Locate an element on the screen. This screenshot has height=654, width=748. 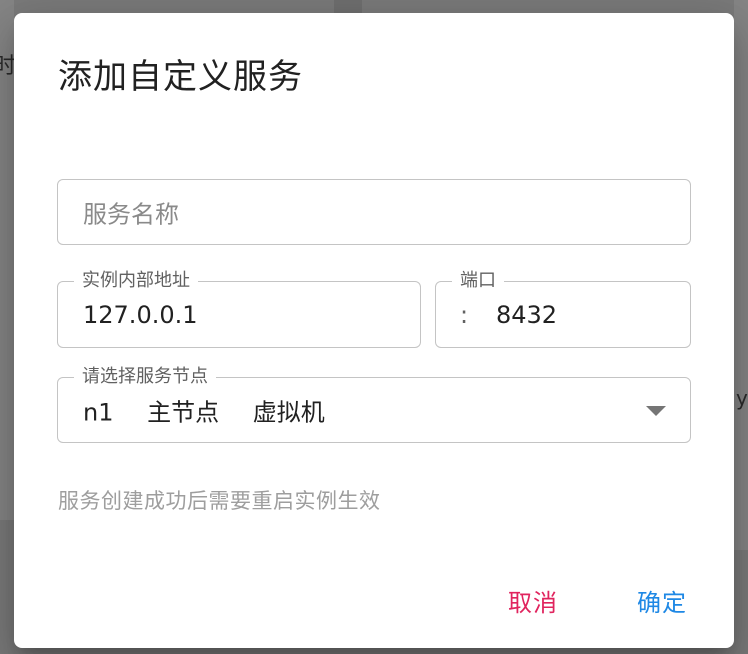
service-node-select: 请选择服务节点 n1 主节点 虚拟机 is located at coordinates (374, 403).